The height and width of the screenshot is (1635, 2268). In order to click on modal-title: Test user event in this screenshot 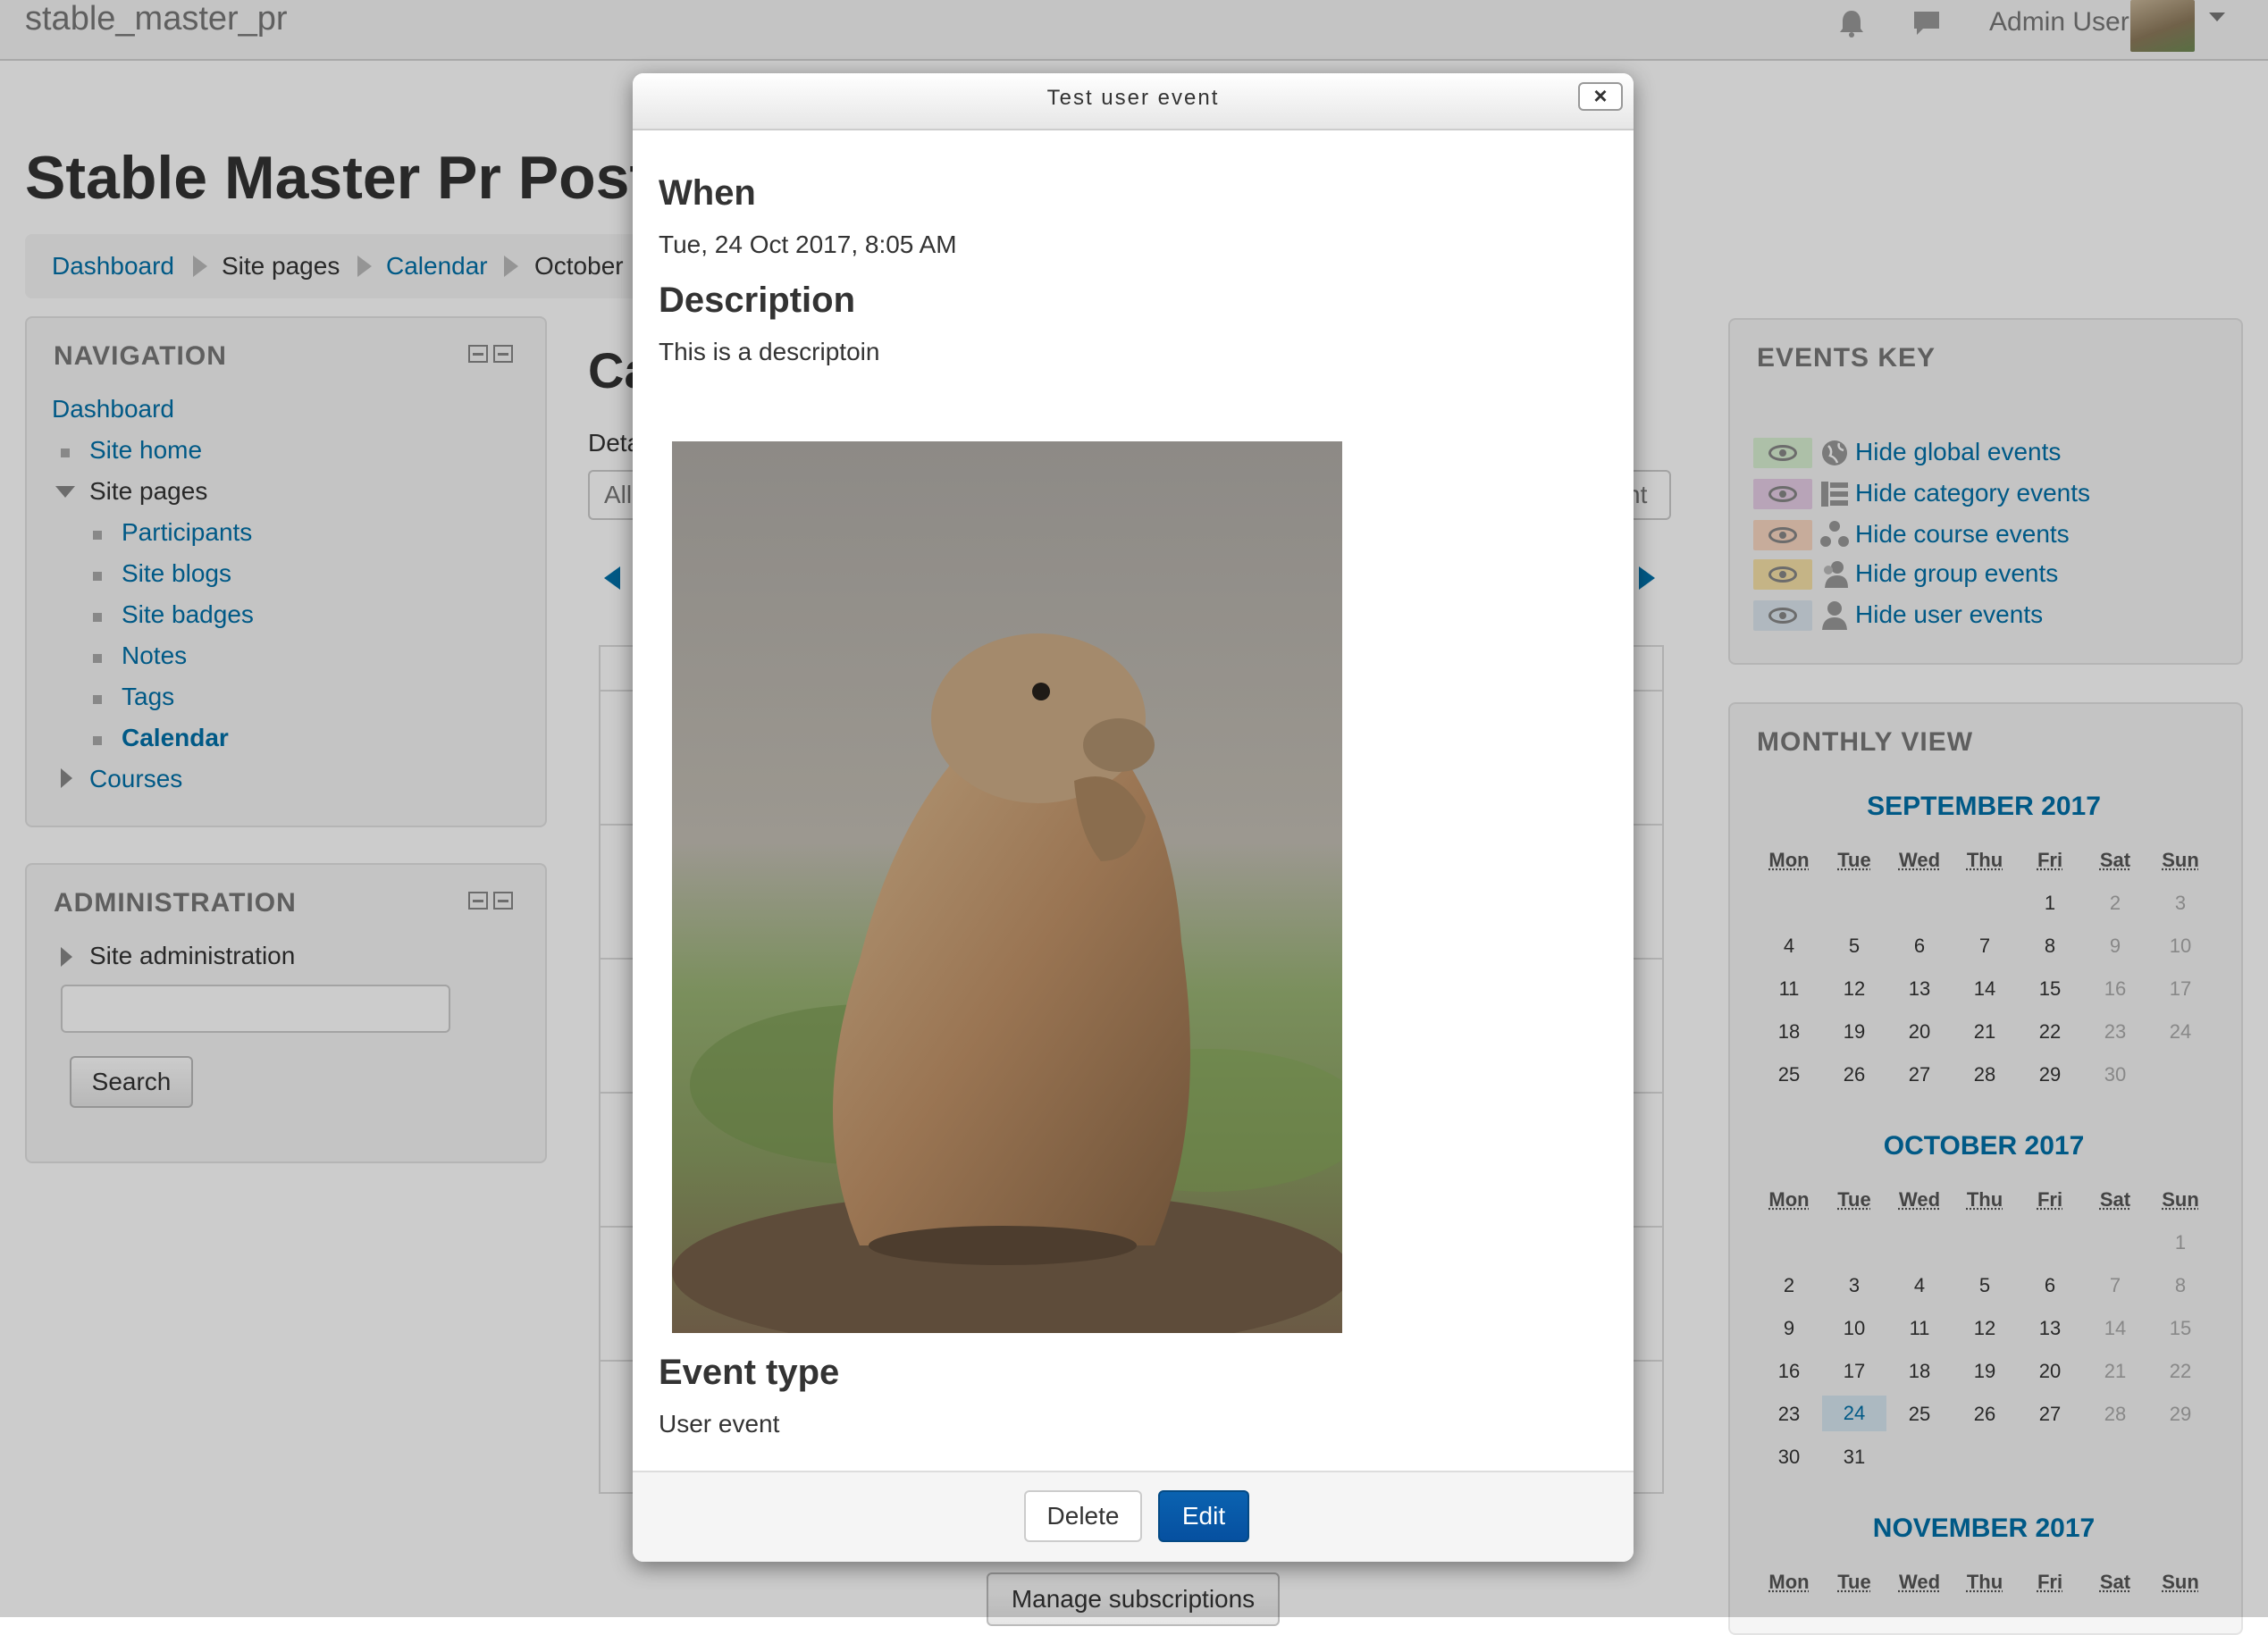, I will do `click(1133, 98)`.